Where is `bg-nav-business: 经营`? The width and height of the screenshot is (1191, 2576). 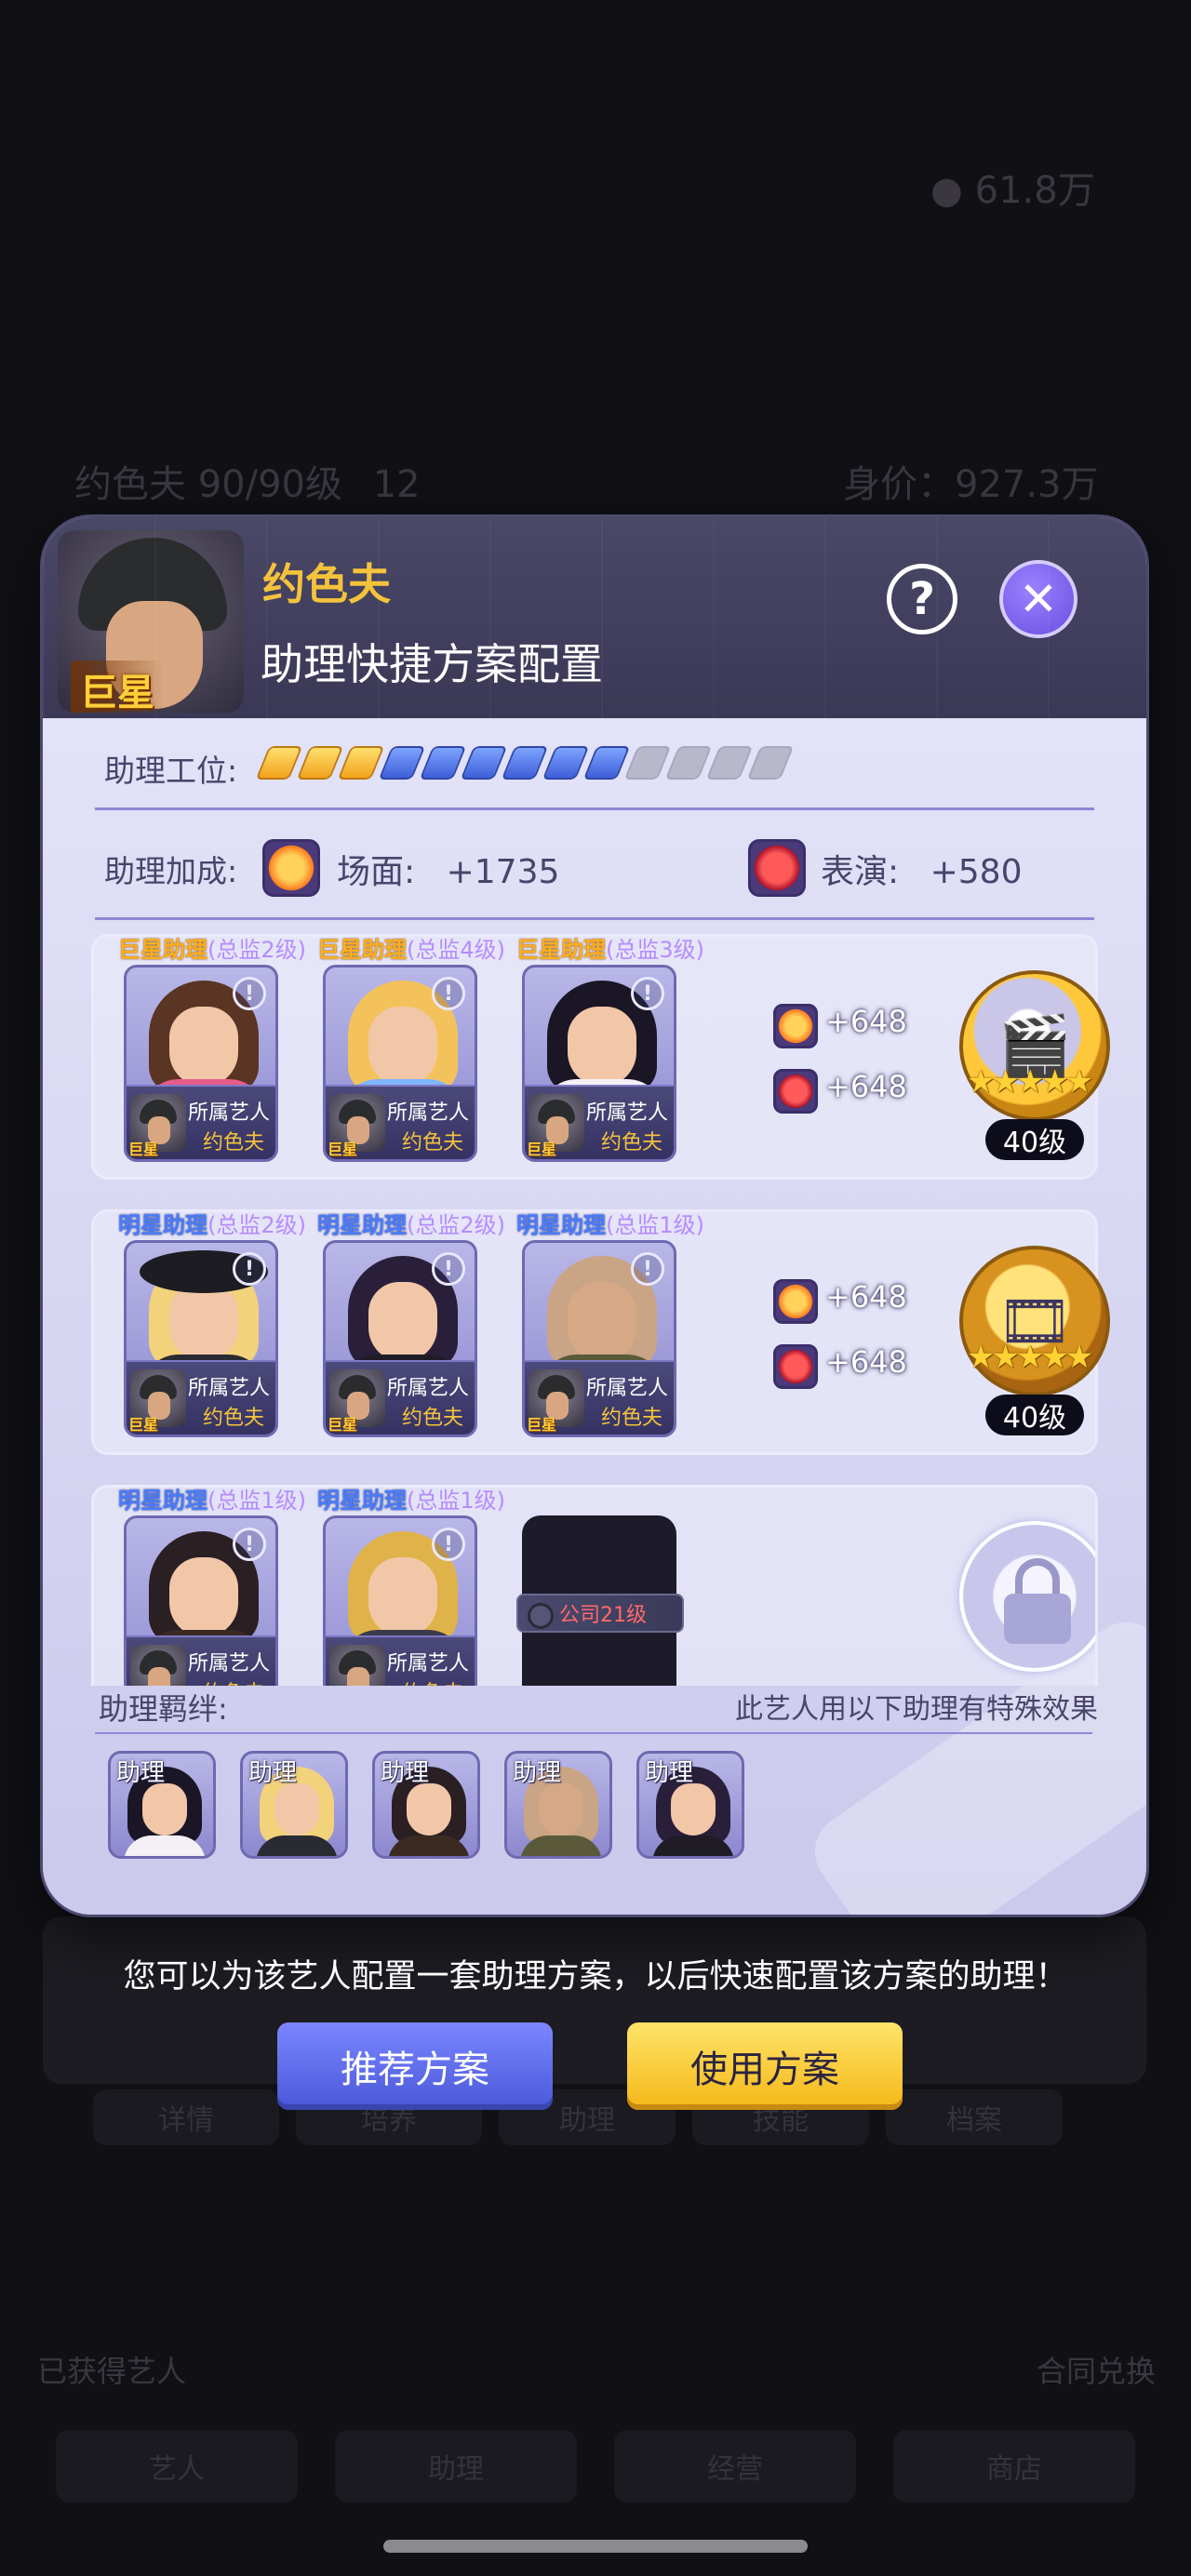 bg-nav-business: 经营 is located at coordinates (735, 2466).